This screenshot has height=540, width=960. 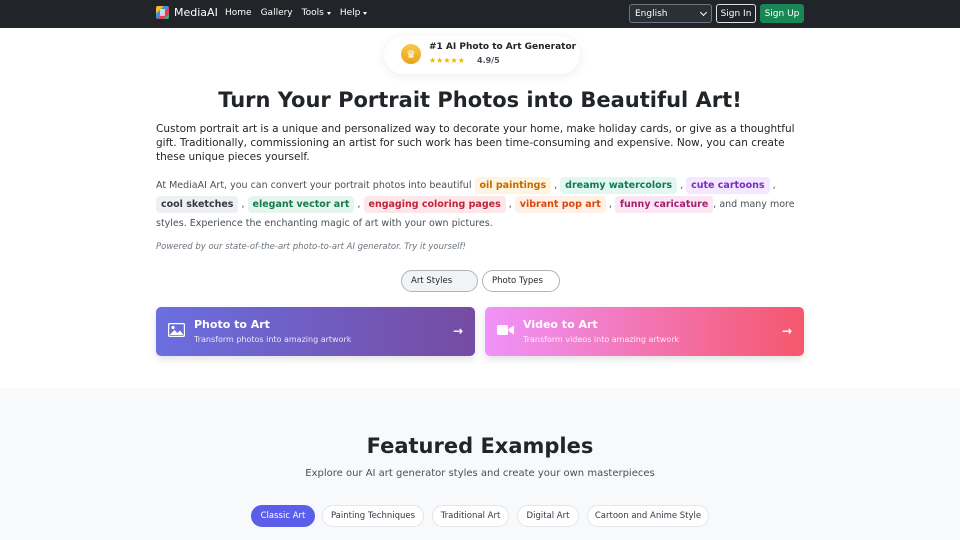 I want to click on featured-title: Featured Examples, so click(x=480, y=446).